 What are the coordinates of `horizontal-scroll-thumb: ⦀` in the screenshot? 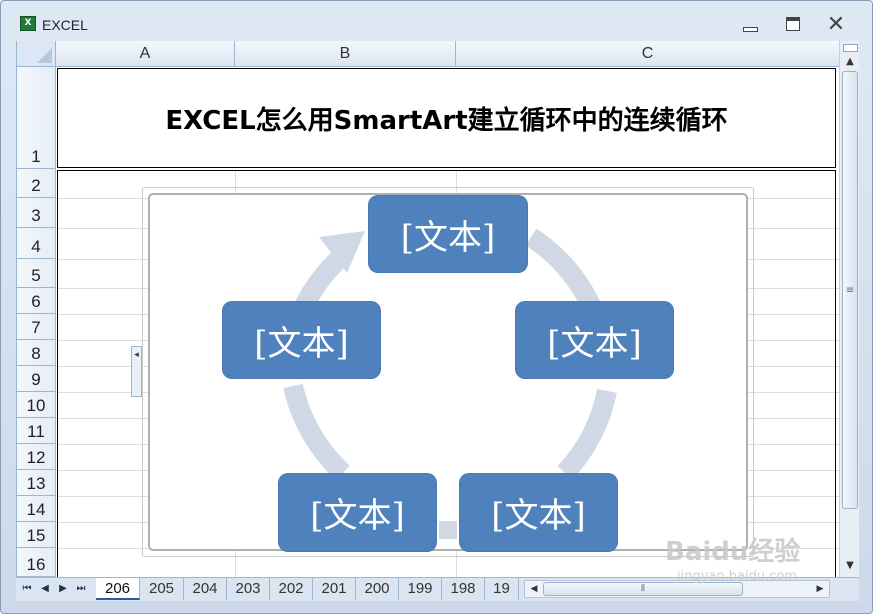 It's located at (643, 589).